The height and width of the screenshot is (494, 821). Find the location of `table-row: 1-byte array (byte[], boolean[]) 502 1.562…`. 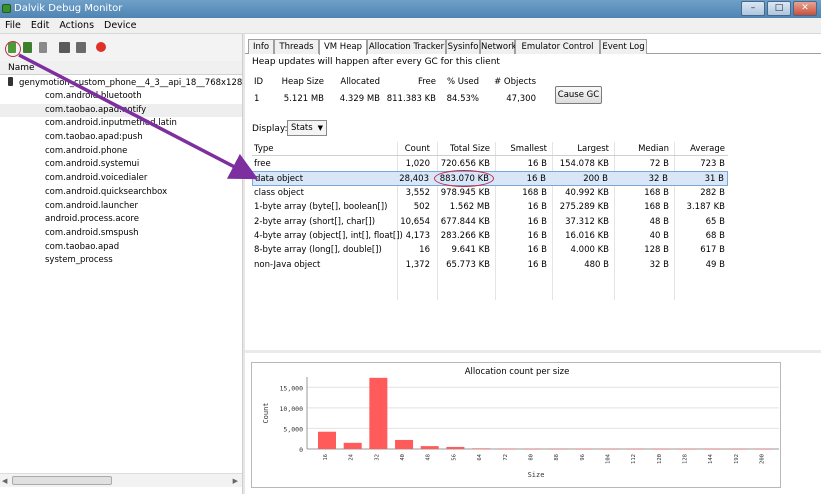

table-row: 1-byte array (byte[], boolean[]) 502 1.562… is located at coordinates (490, 207).